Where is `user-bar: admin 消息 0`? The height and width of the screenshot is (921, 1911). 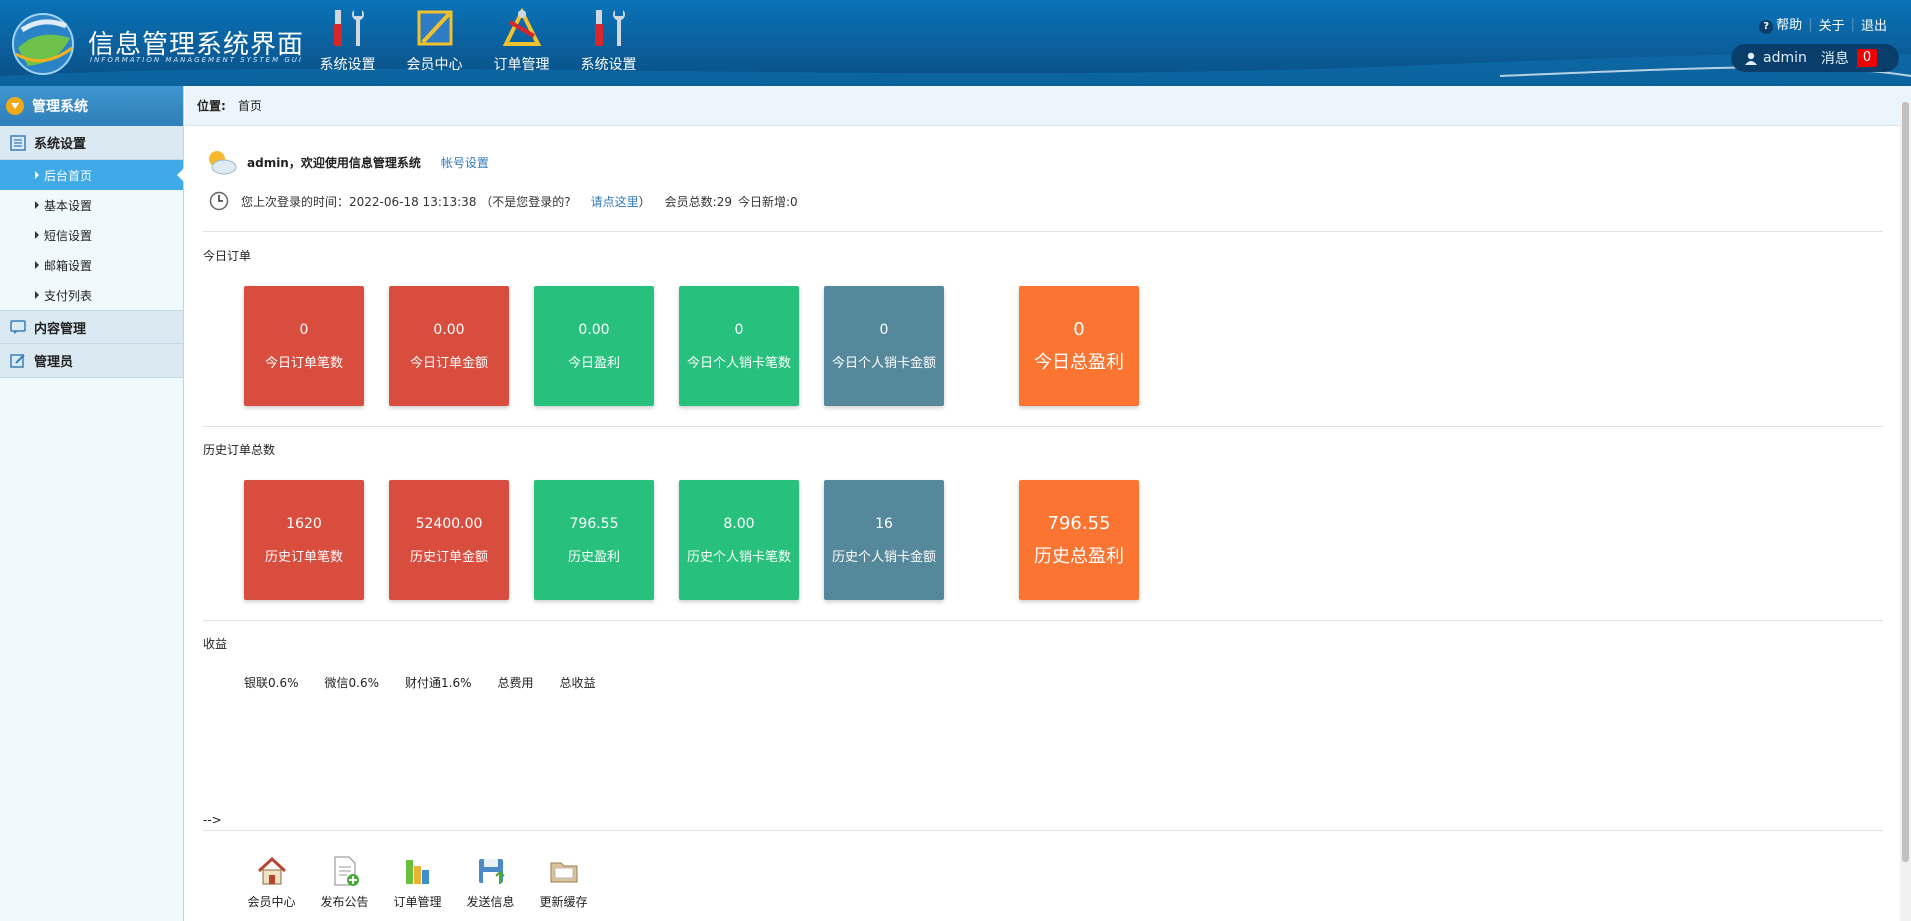
user-bar: admin 消息 0 is located at coordinates (1815, 58).